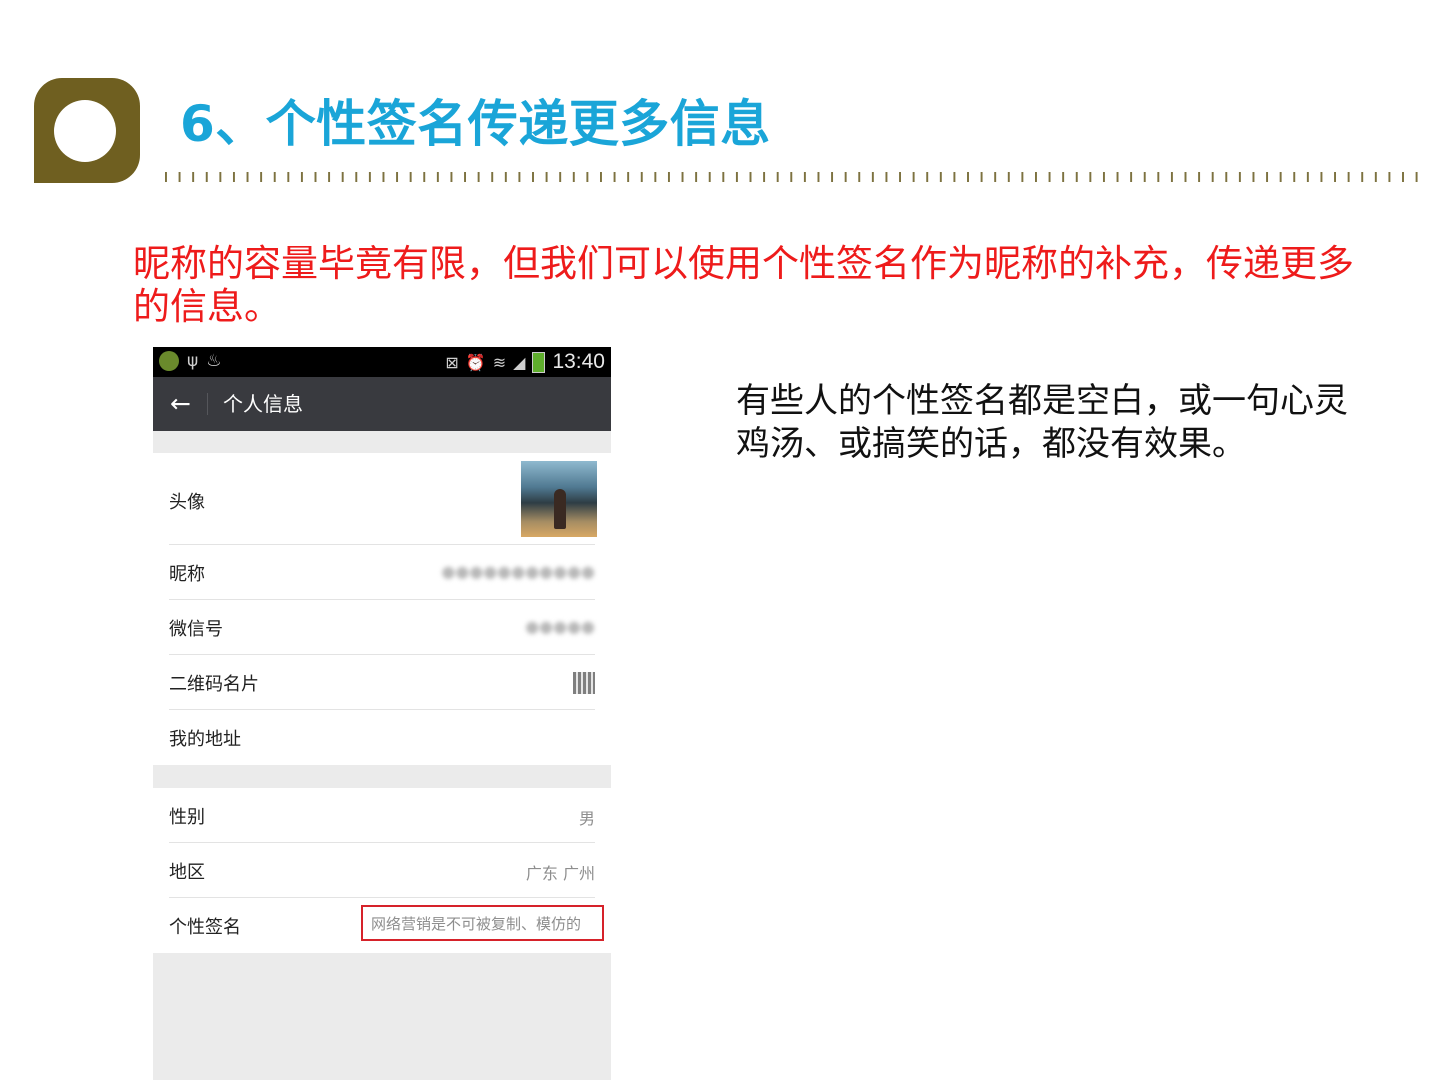 Image resolution: width=1440 pixels, height=1080 pixels. Describe the element at coordinates (382, 1016) in the screenshot. I see `bottom-empty-area` at that location.